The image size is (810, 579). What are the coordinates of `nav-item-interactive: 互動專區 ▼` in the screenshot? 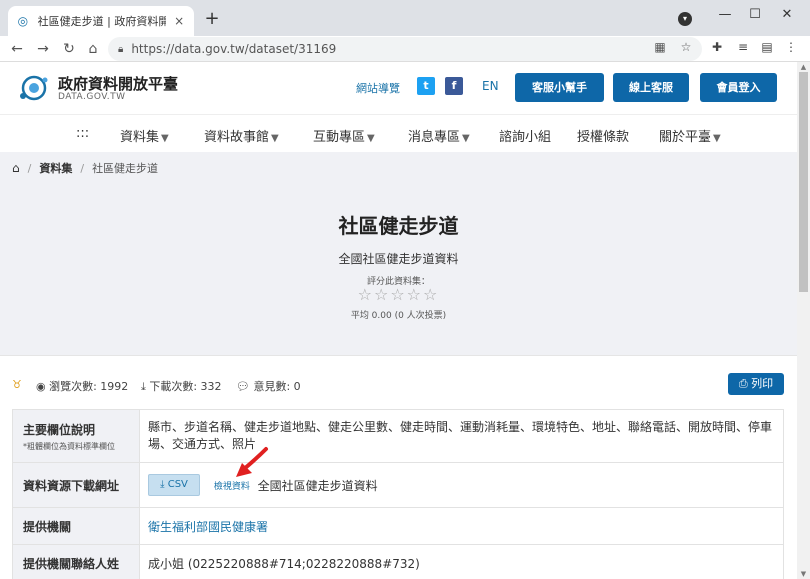 It's located at (344, 135).